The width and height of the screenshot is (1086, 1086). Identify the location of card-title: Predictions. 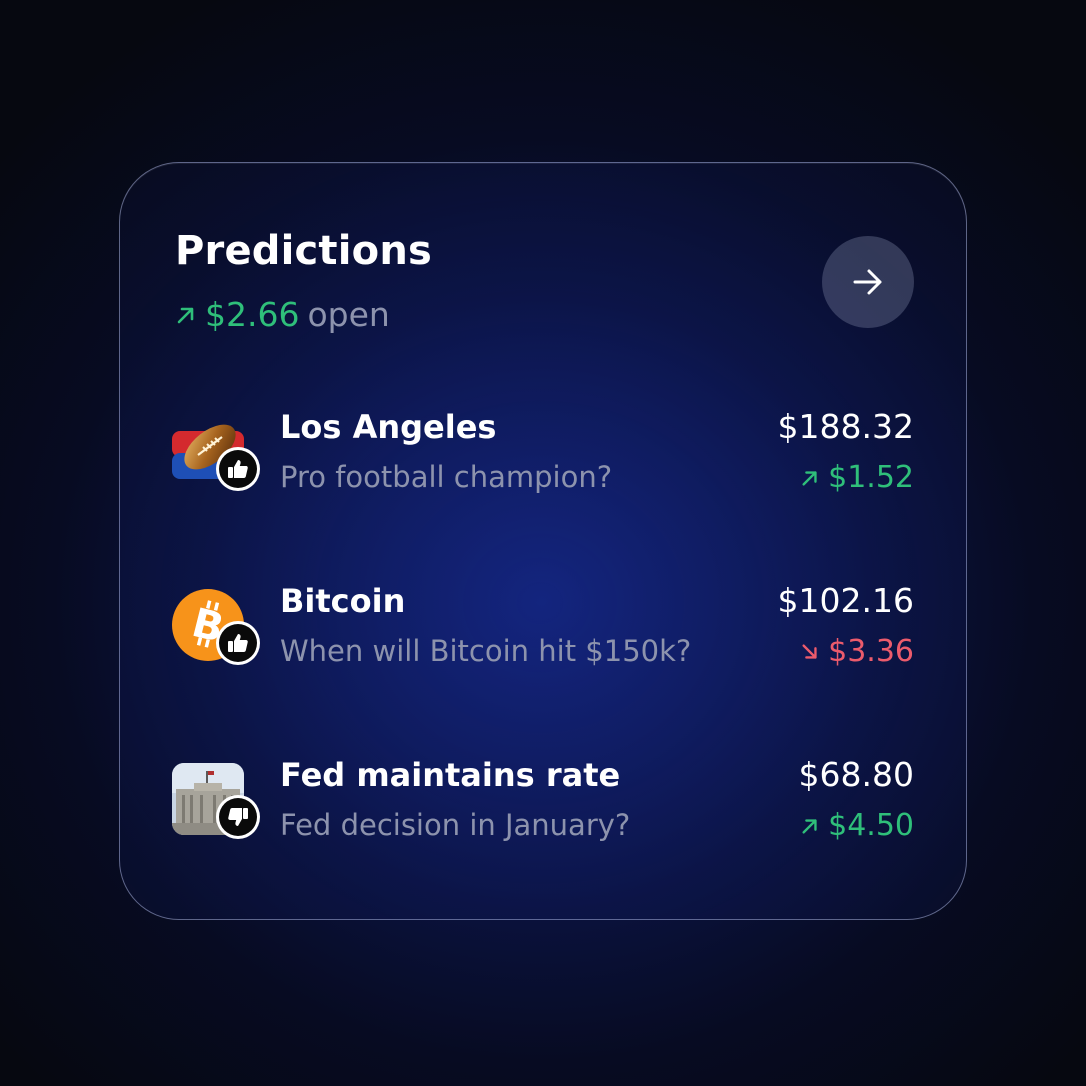
(304, 251).